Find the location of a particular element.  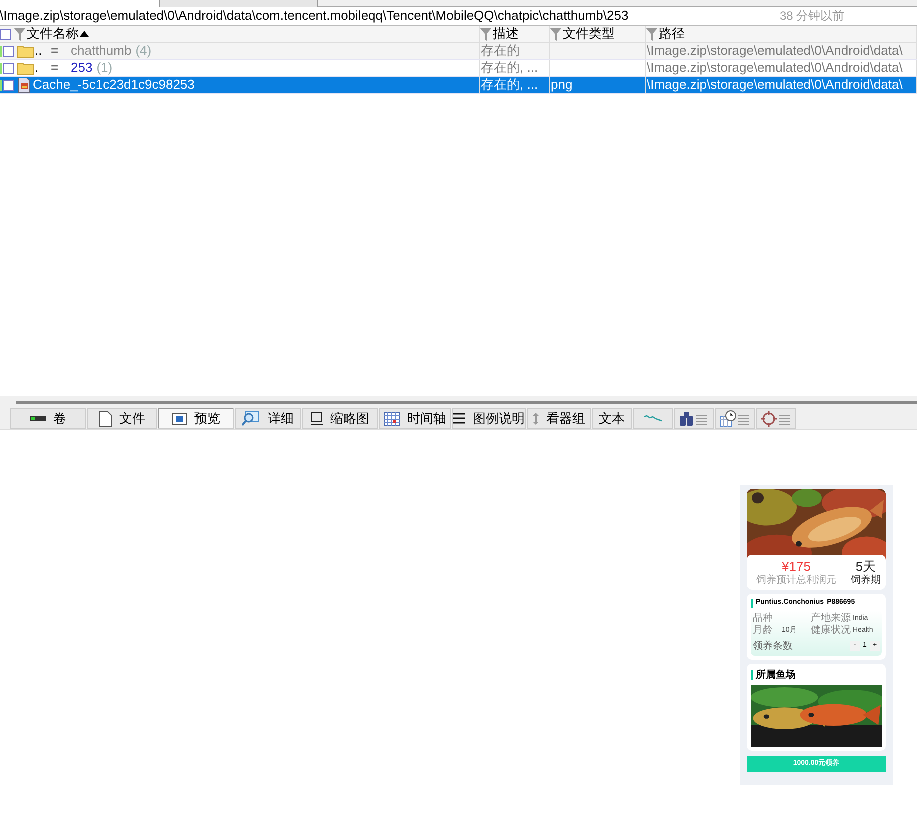

days-label: 饲养期 is located at coordinates (866, 580).